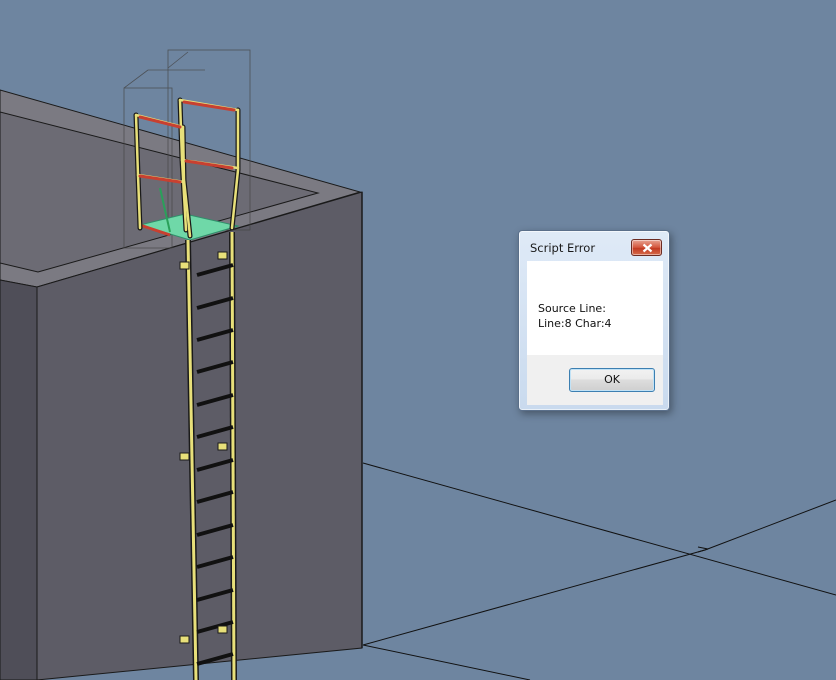 Image resolution: width=836 pixels, height=680 pixels. What do you see at coordinates (612, 380) in the screenshot?
I see `ok-button: OK` at bounding box center [612, 380].